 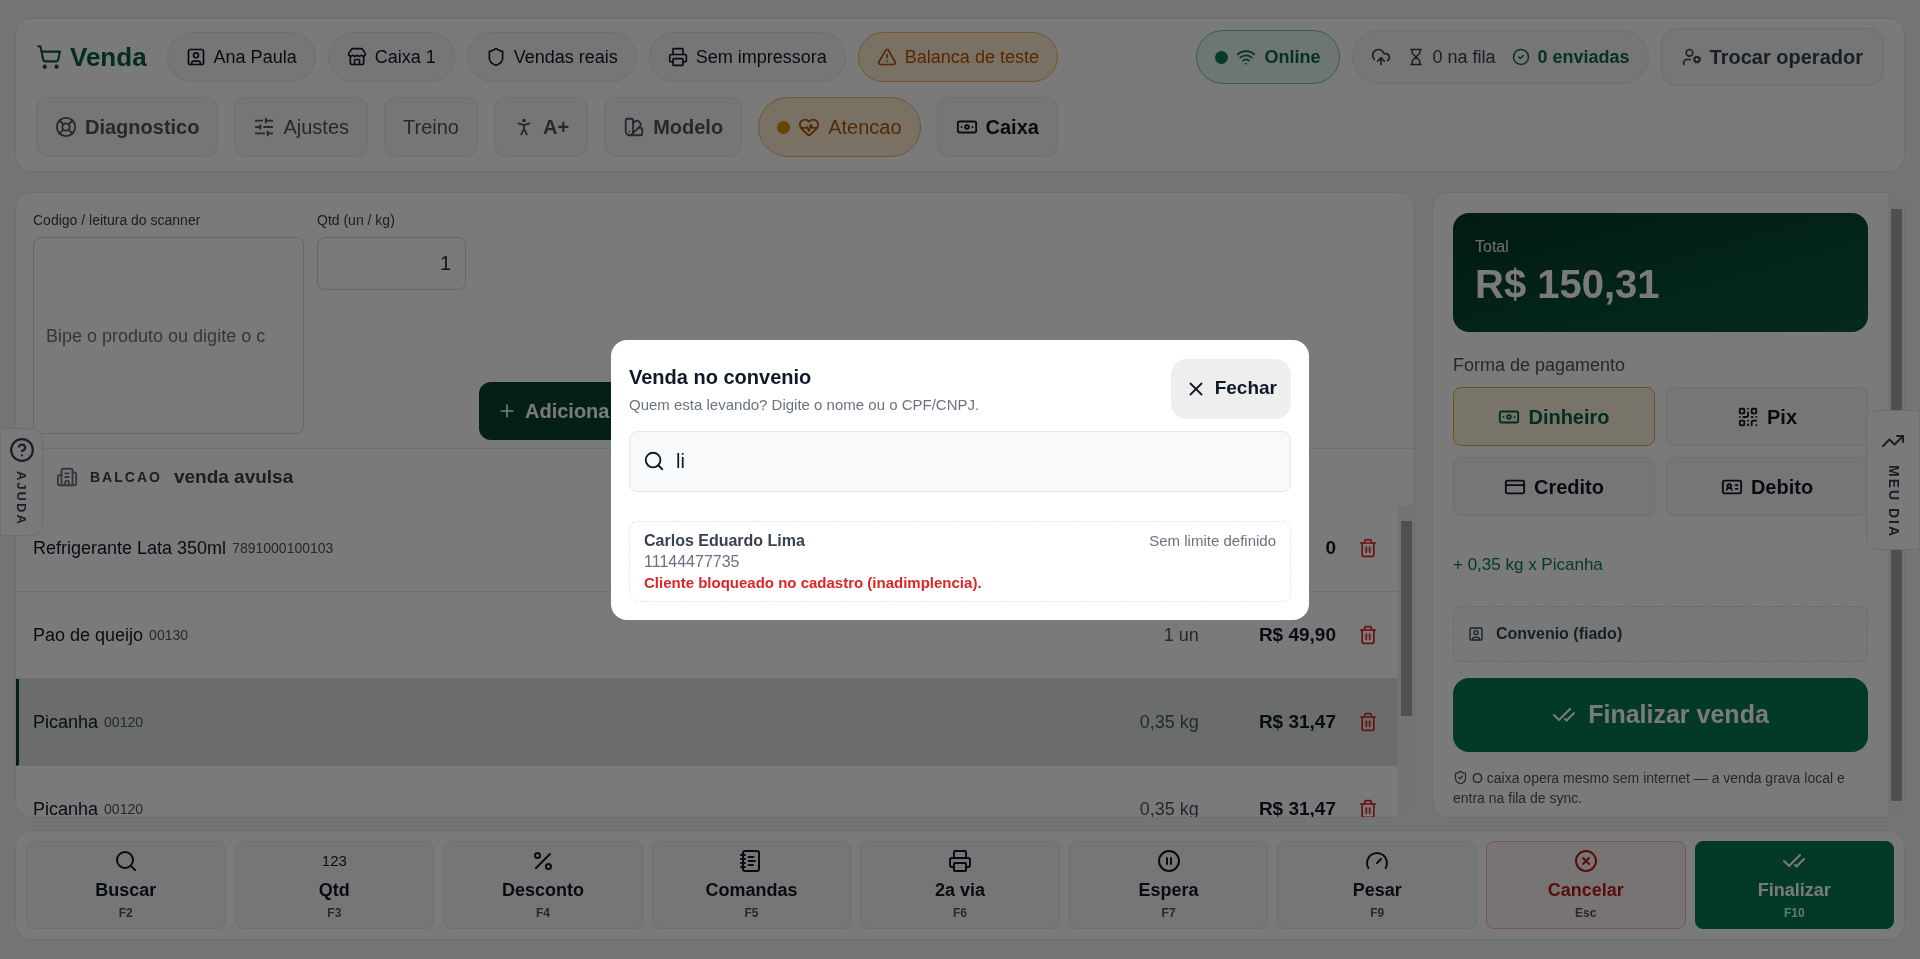 What do you see at coordinates (692, 561) in the screenshot?
I see `customer-document: 11144477735` at bounding box center [692, 561].